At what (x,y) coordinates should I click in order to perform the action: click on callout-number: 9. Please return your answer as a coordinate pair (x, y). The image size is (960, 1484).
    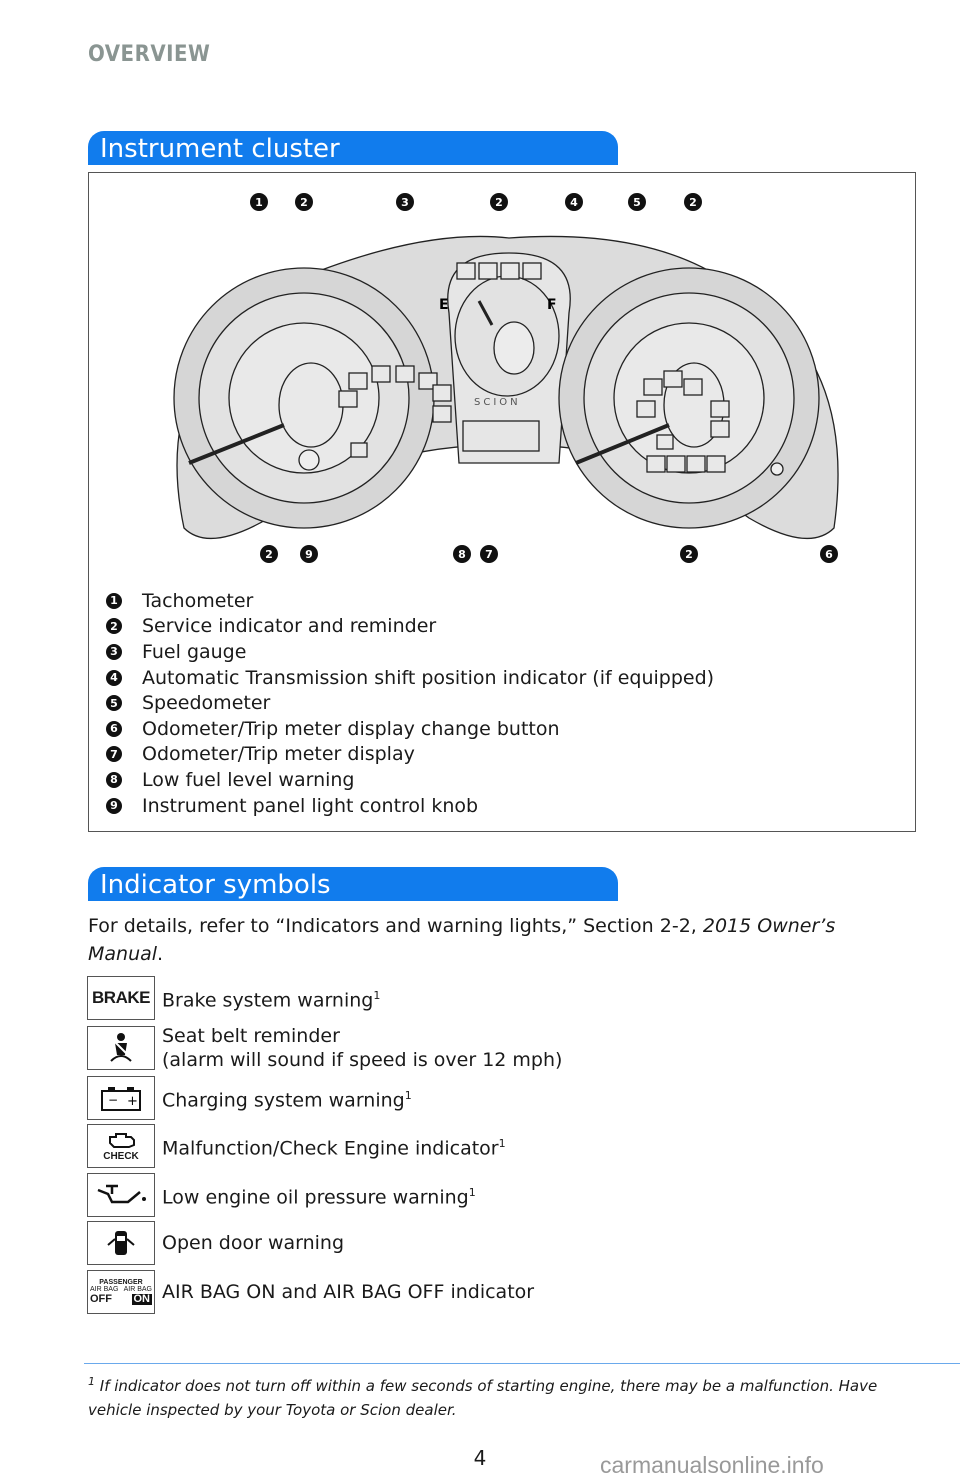
    Looking at the image, I should click on (309, 554).